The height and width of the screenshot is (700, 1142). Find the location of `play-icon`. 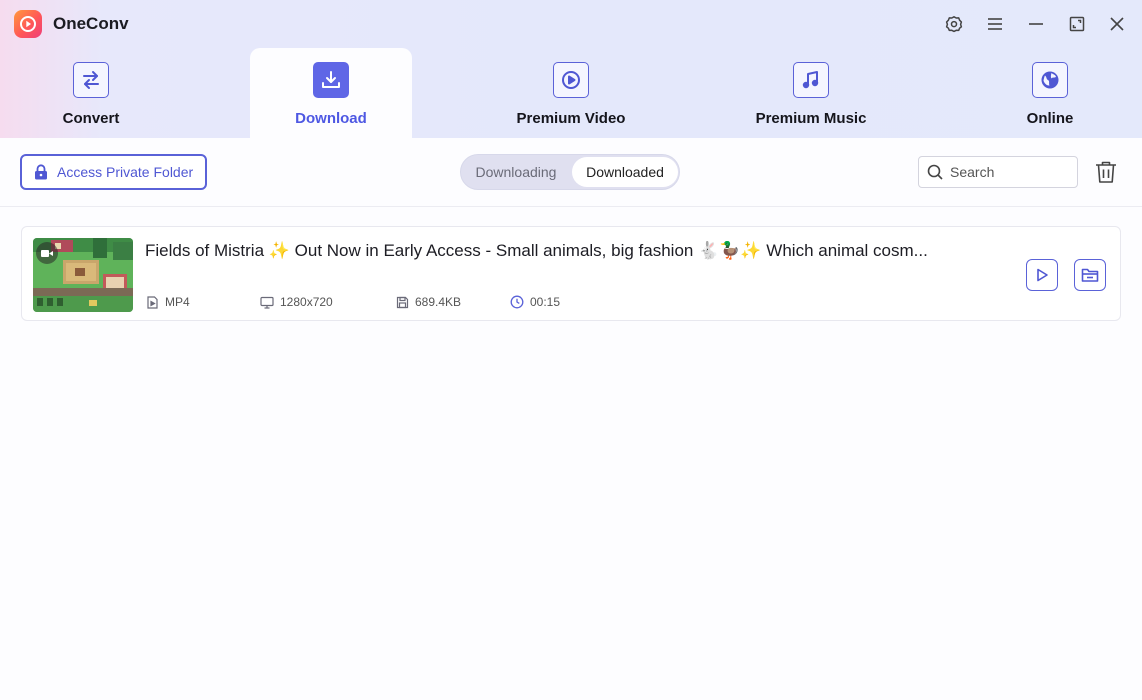

play-icon is located at coordinates (1042, 275).